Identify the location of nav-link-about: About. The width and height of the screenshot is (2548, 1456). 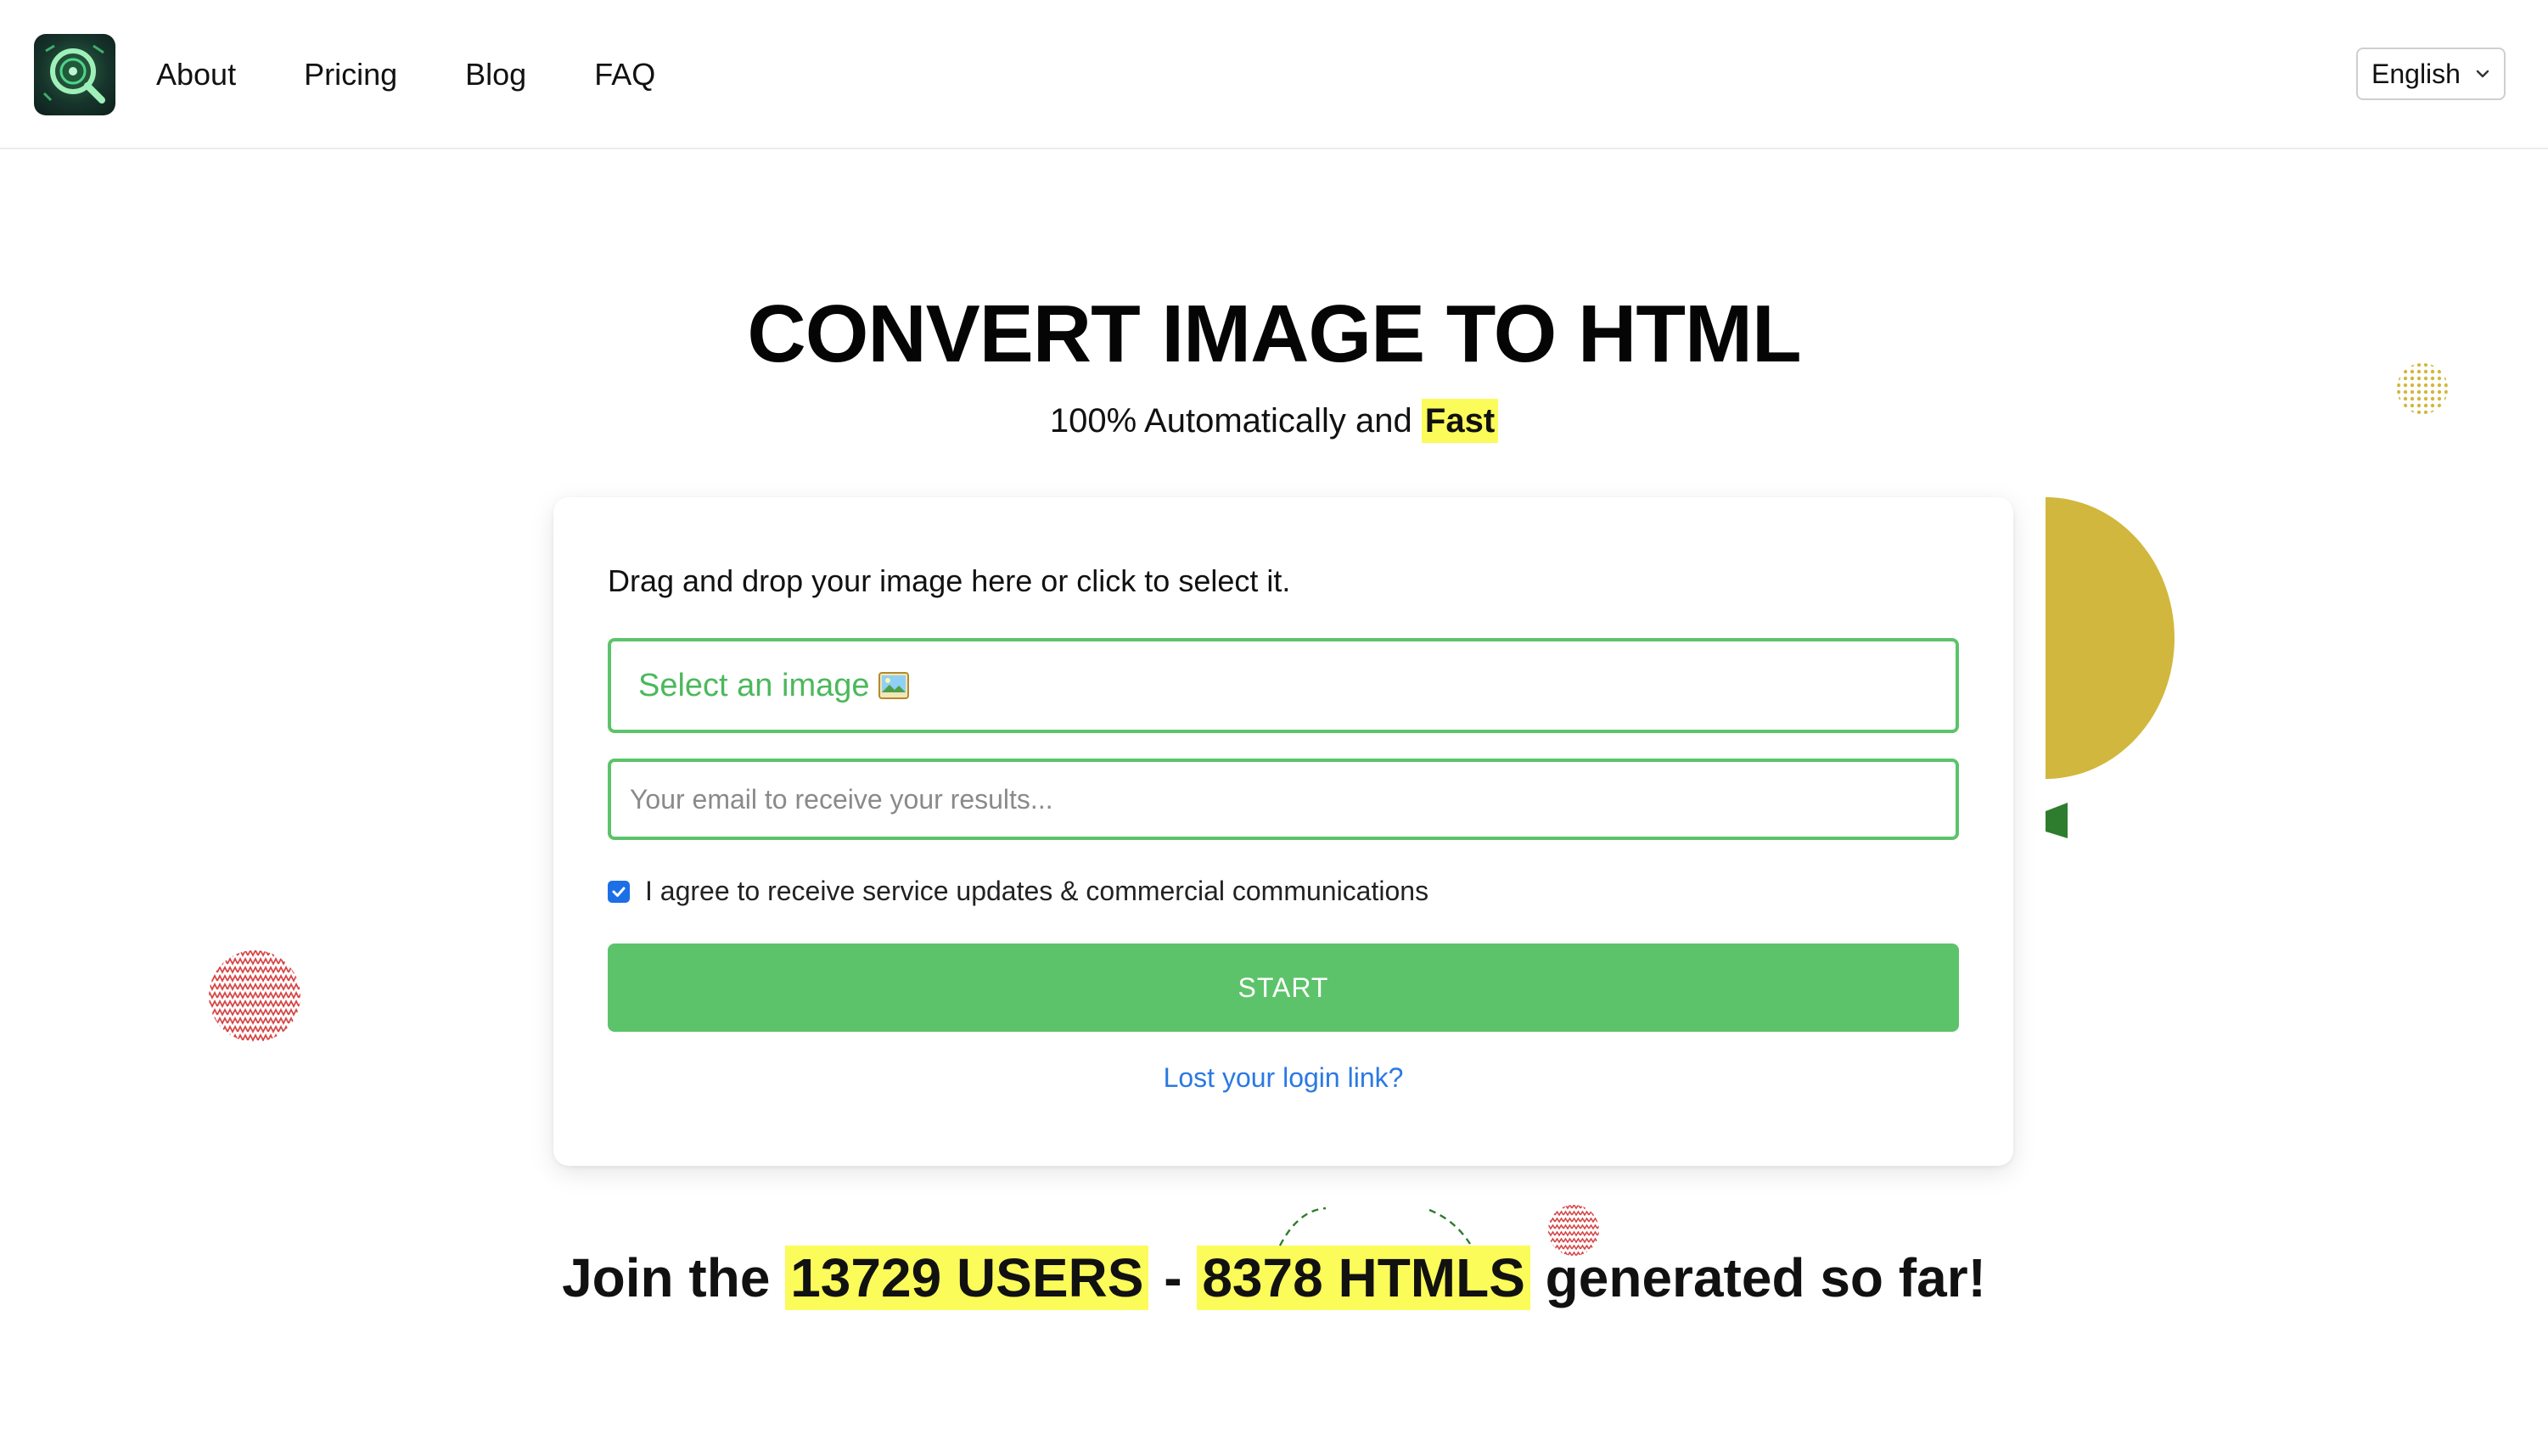
(196, 75).